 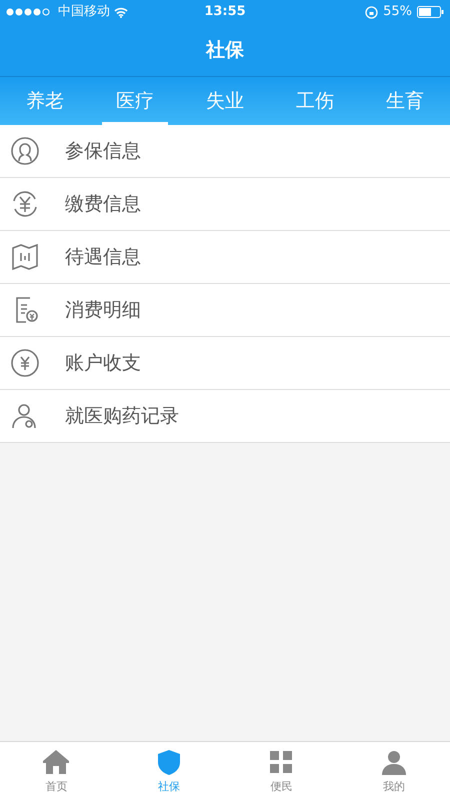 I want to click on rotation-lock-icon, so click(x=371, y=12).